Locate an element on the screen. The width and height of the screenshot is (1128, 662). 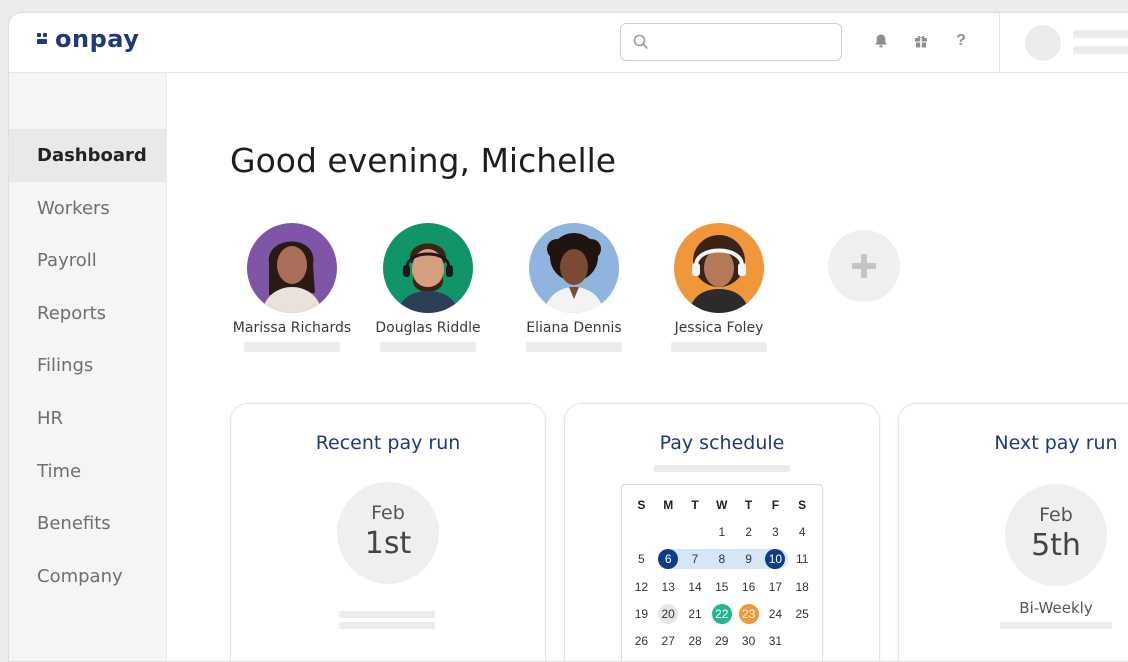
calendar-day: 3 is located at coordinates (775, 532).